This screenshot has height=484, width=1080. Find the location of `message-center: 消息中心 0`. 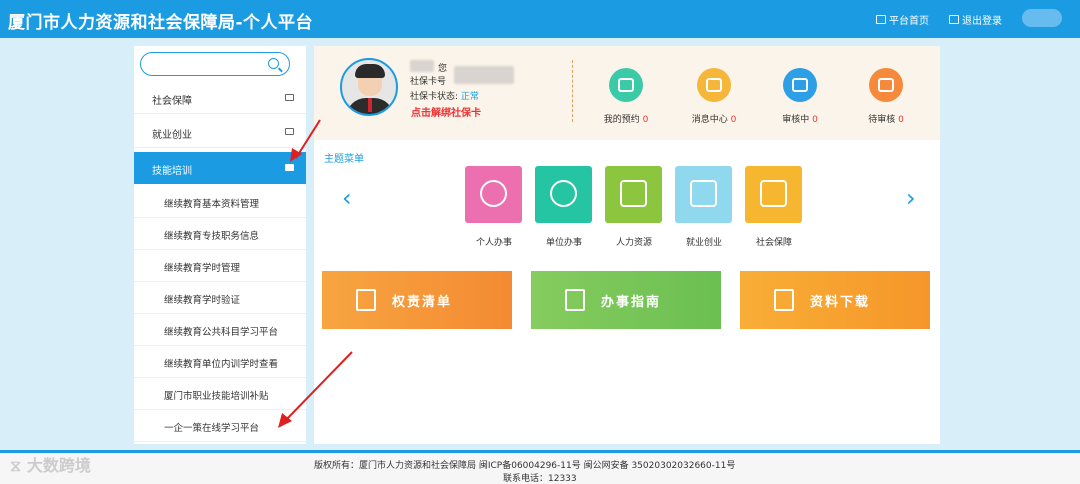

message-center: 消息中心 0 is located at coordinates (714, 96).